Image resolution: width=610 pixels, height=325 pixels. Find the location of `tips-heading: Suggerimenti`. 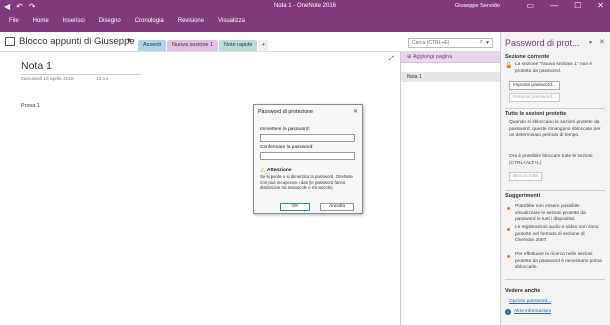

tips-heading: Suggerimenti is located at coordinates (523, 196).